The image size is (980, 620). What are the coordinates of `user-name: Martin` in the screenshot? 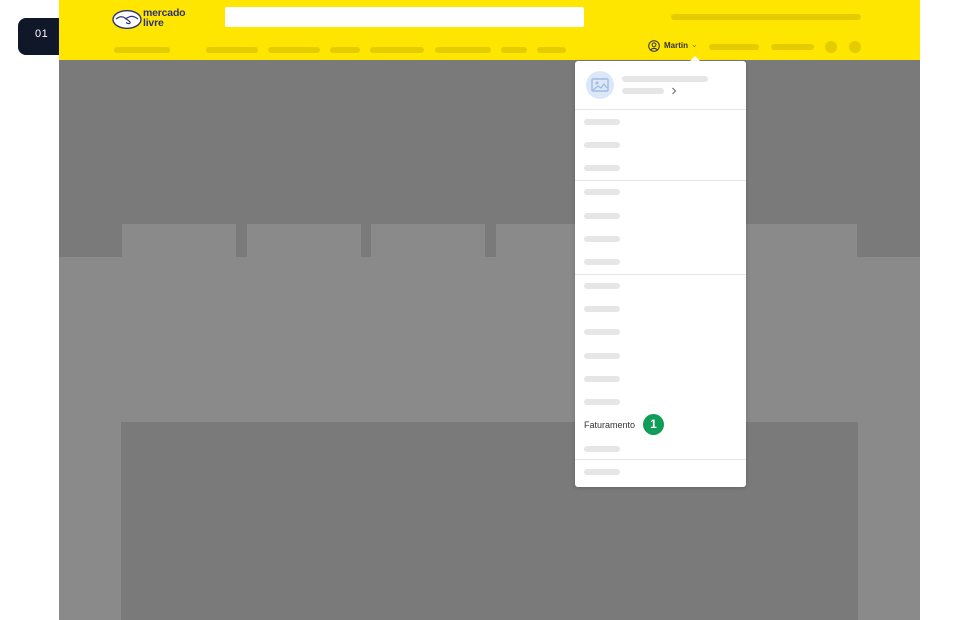 It's located at (676, 45).